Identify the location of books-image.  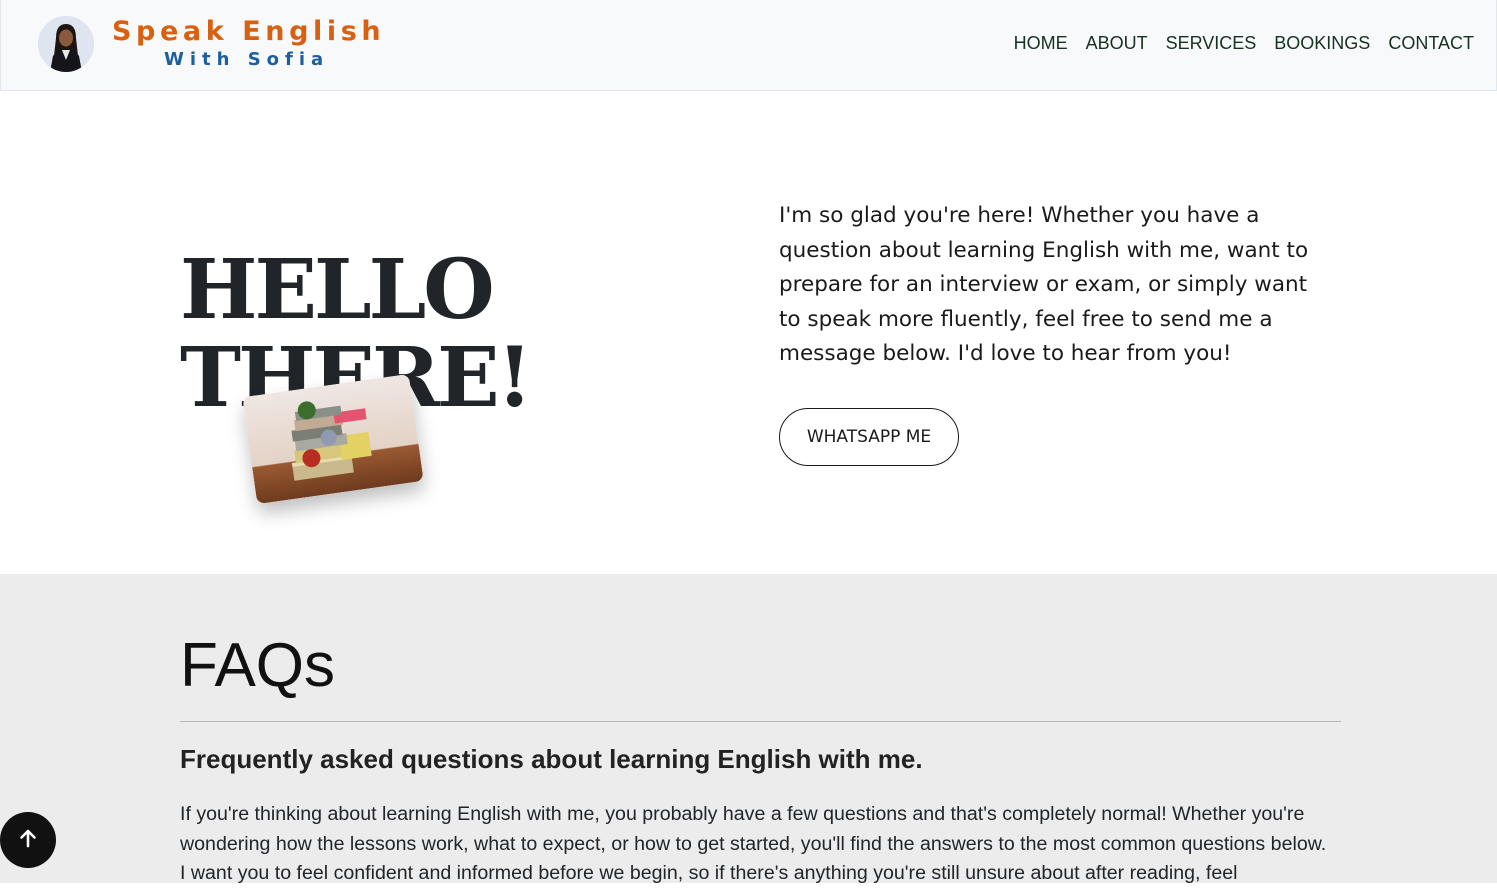
(333, 439).